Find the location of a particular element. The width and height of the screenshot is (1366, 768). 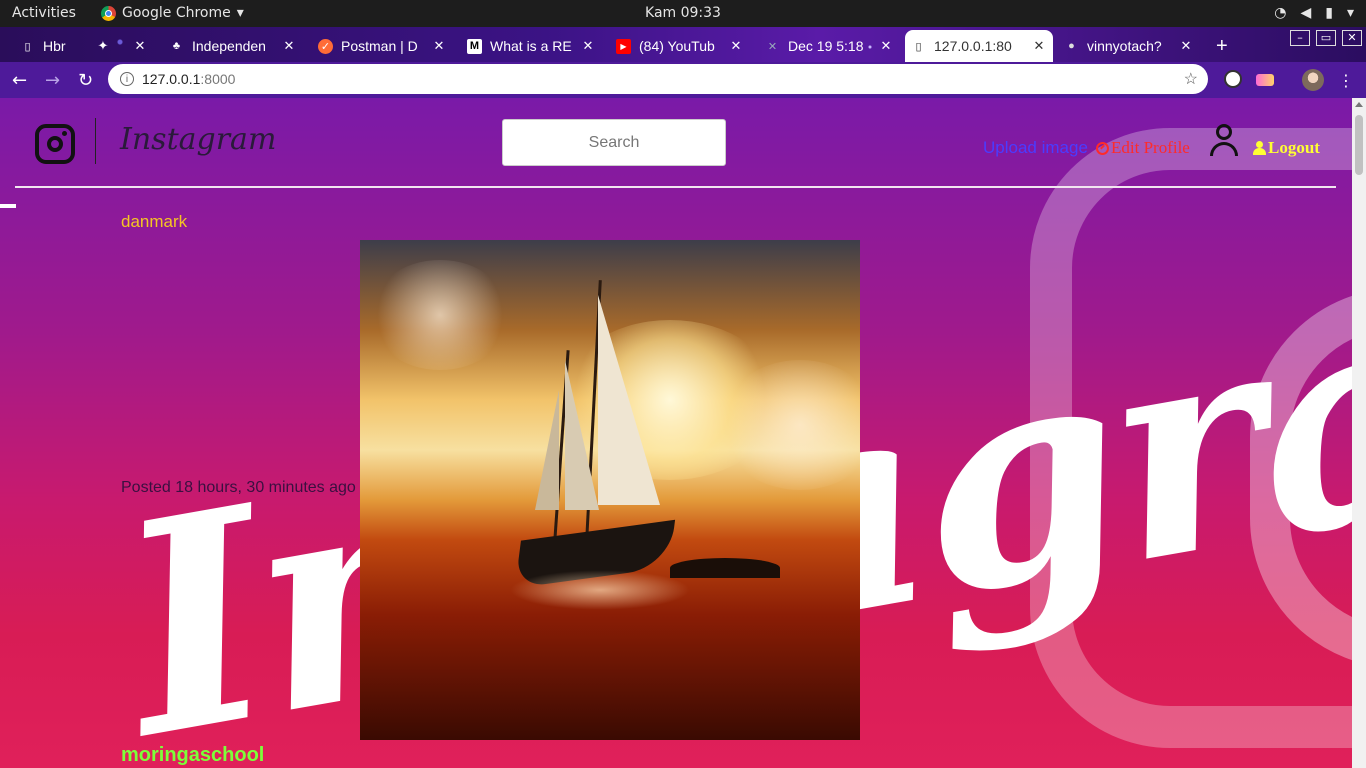

chrome-icon is located at coordinates (108, 13).